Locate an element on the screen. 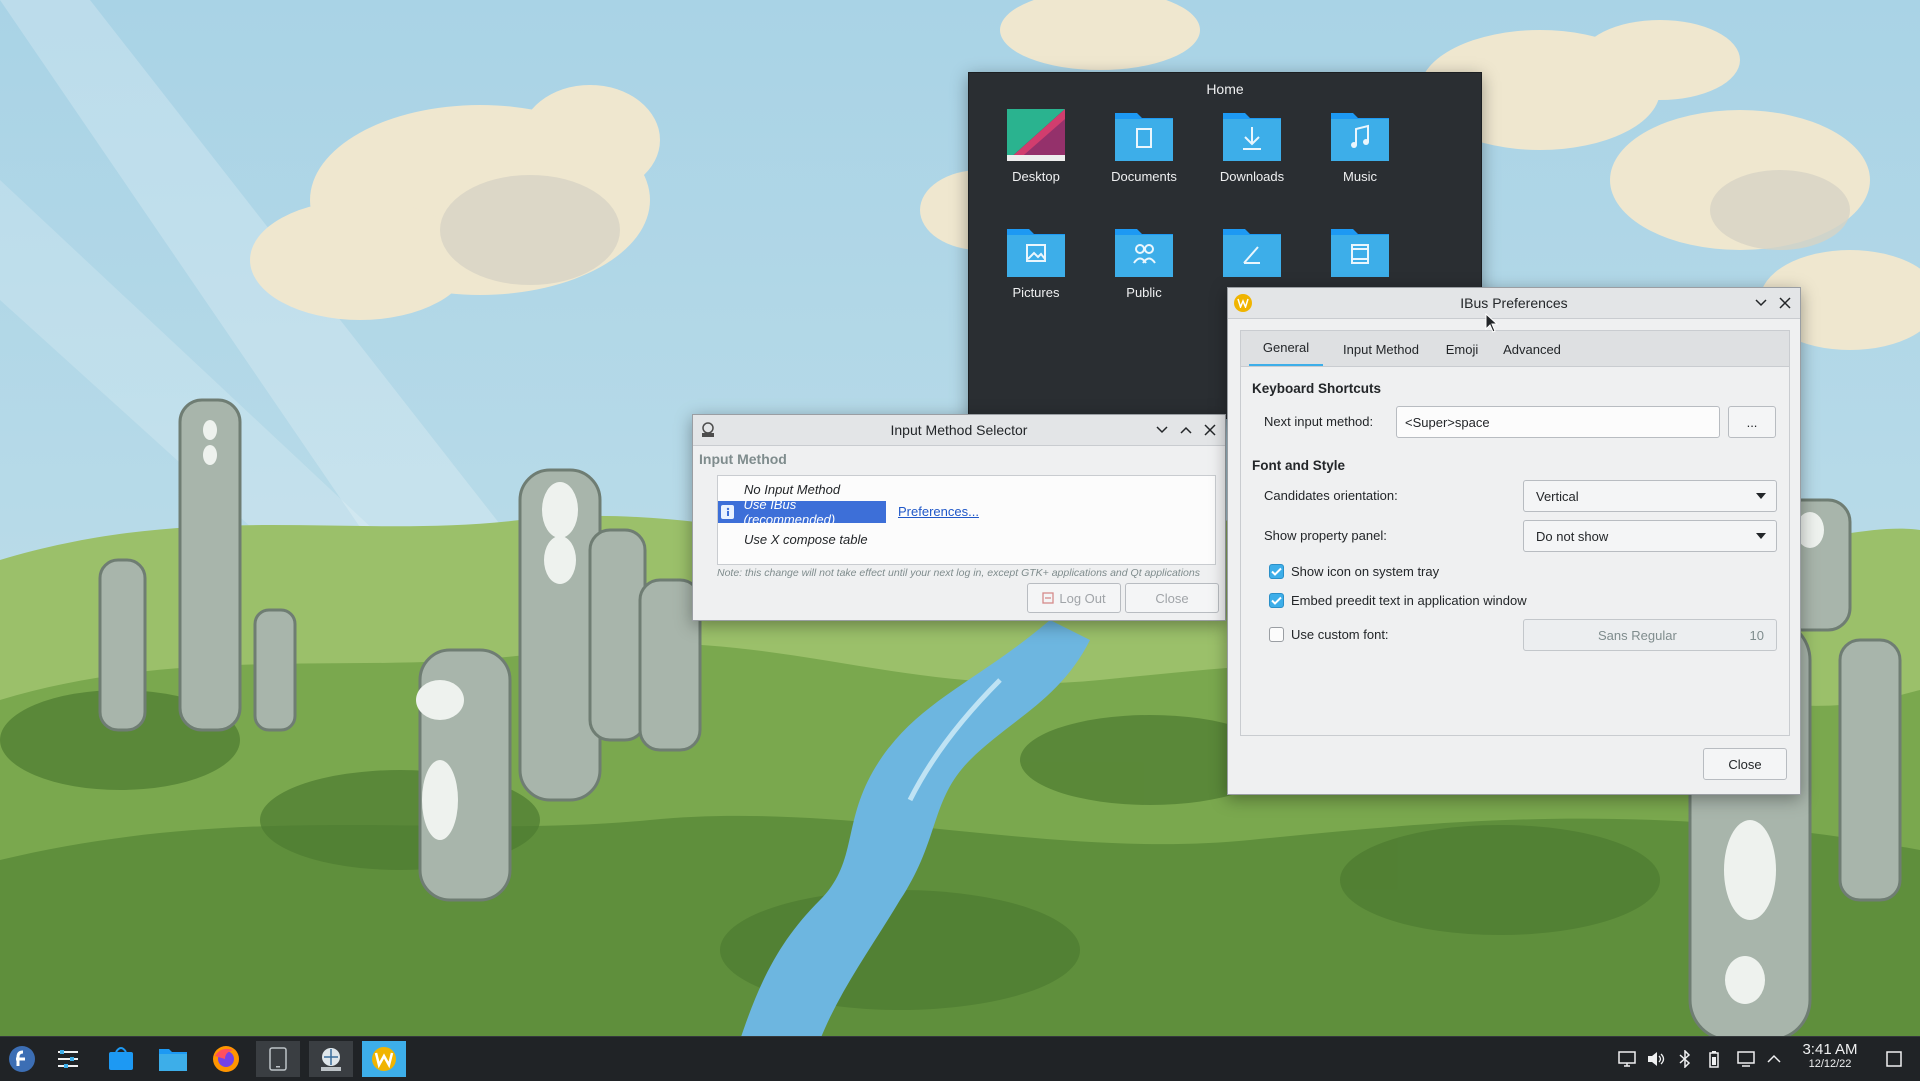  dropdown-arrow-icon is located at coordinates (1761, 536).